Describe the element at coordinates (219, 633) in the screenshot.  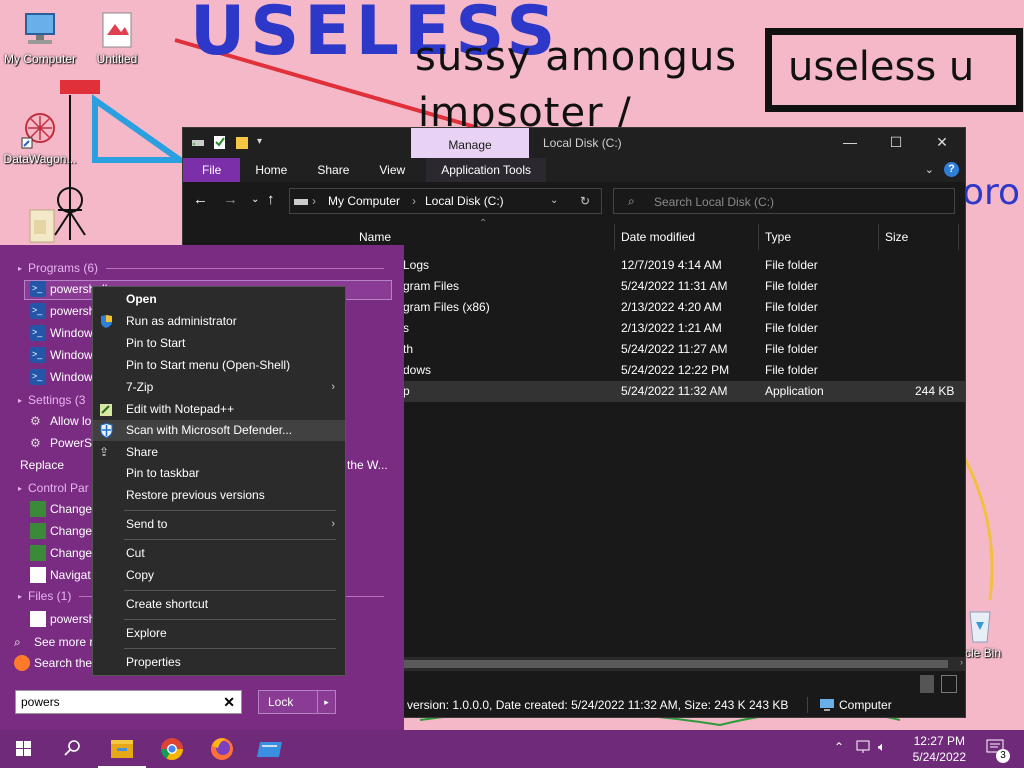
I see `menu-explore: Explore` at that location.